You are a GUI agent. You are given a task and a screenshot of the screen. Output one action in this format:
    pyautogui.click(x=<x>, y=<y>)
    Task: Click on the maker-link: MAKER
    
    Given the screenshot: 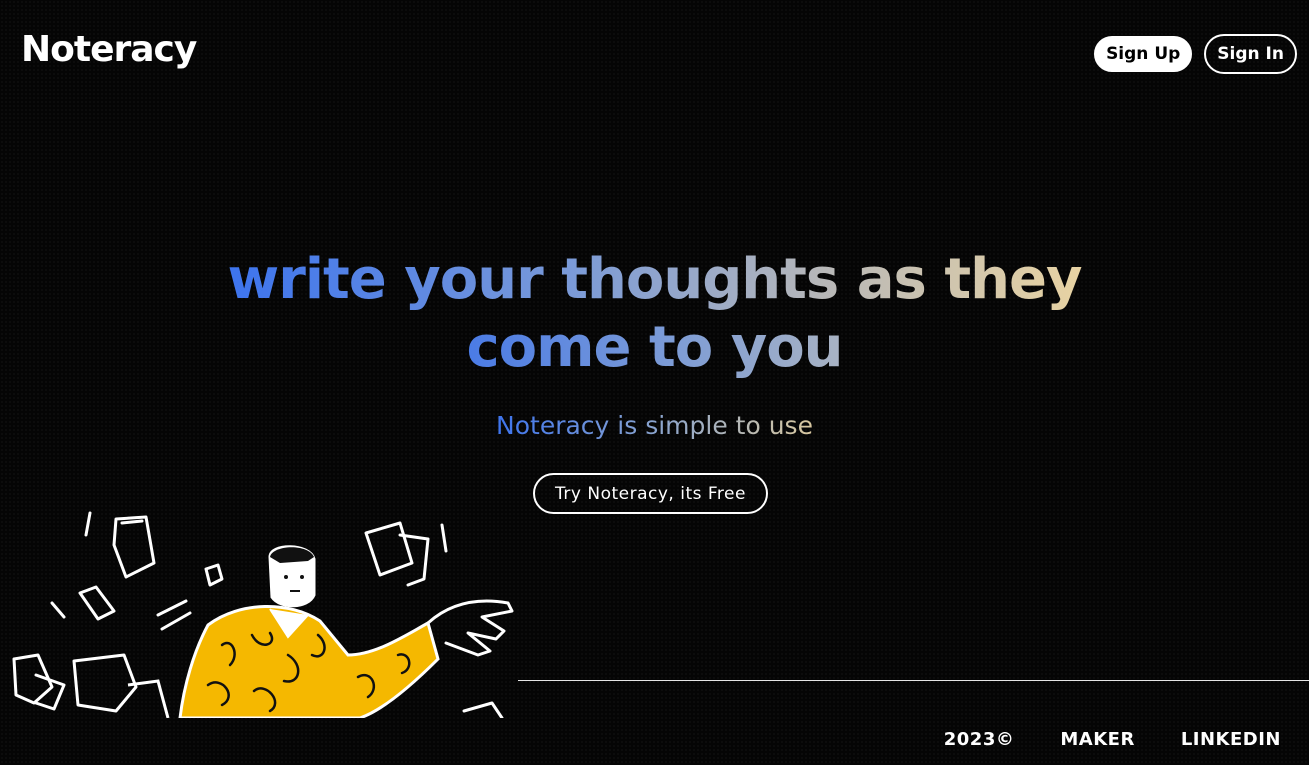 What is the action you would take?
    pyautogui.click(x=1097, y=739)
    